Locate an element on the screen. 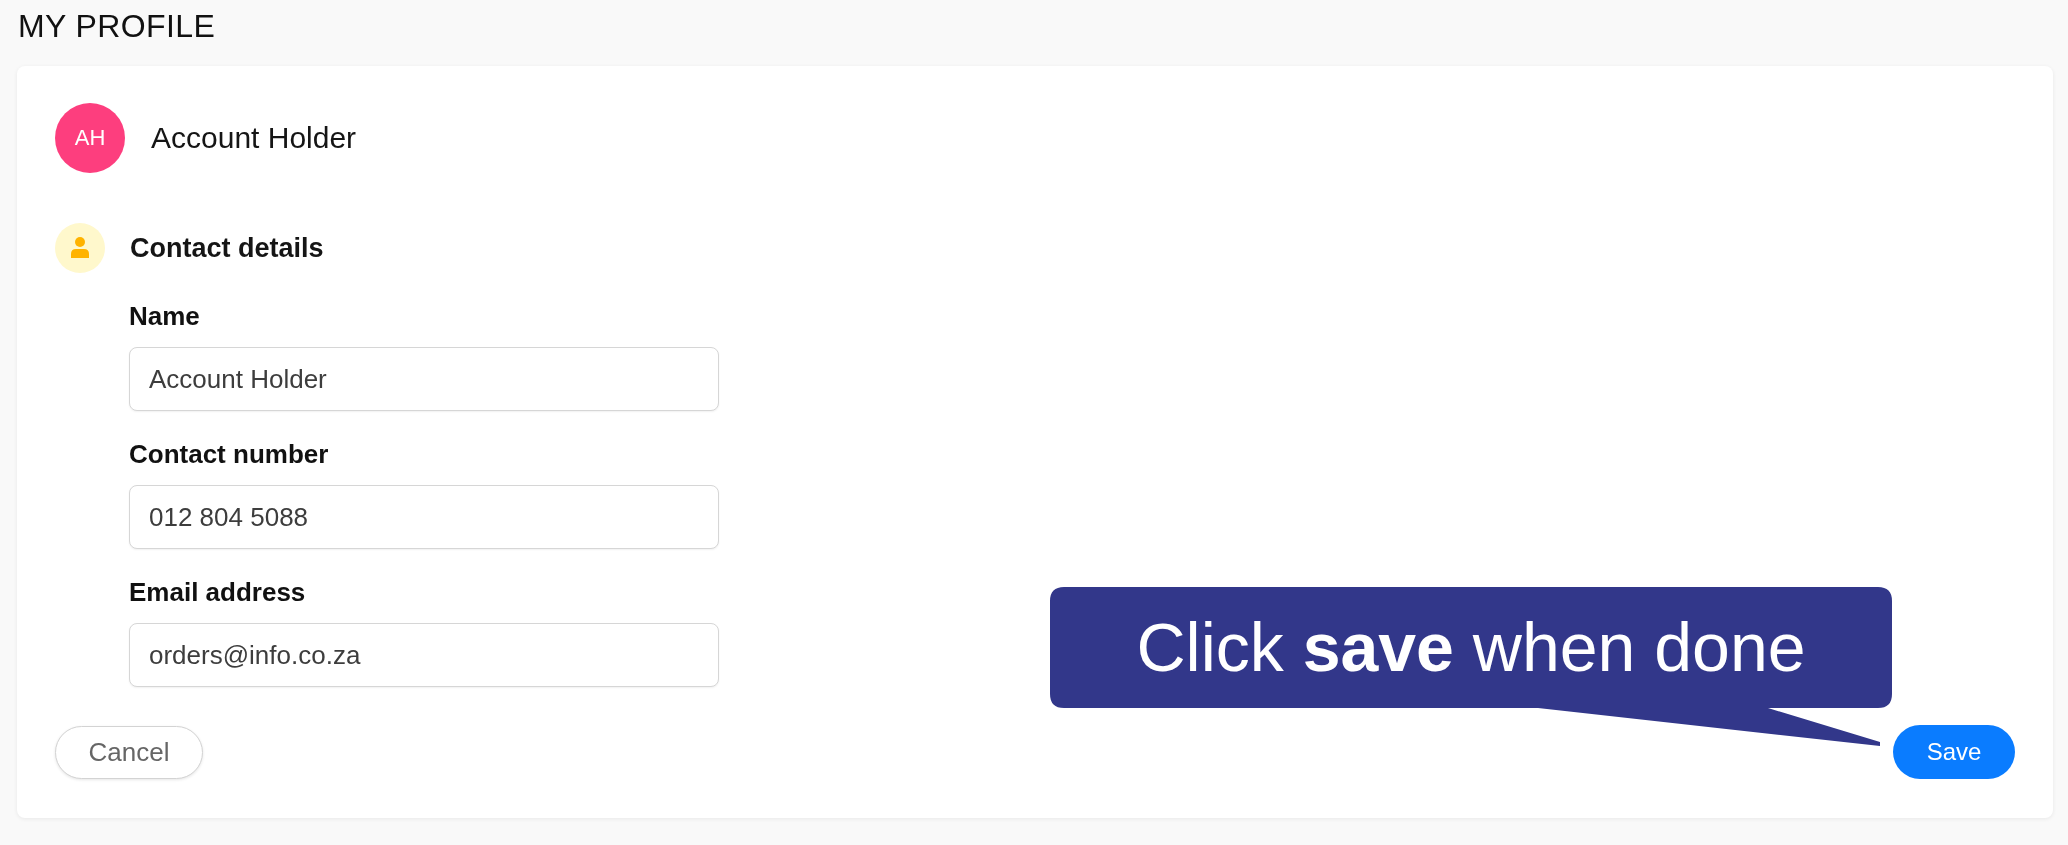  avatar: AH is located at coordinates (90, 138).